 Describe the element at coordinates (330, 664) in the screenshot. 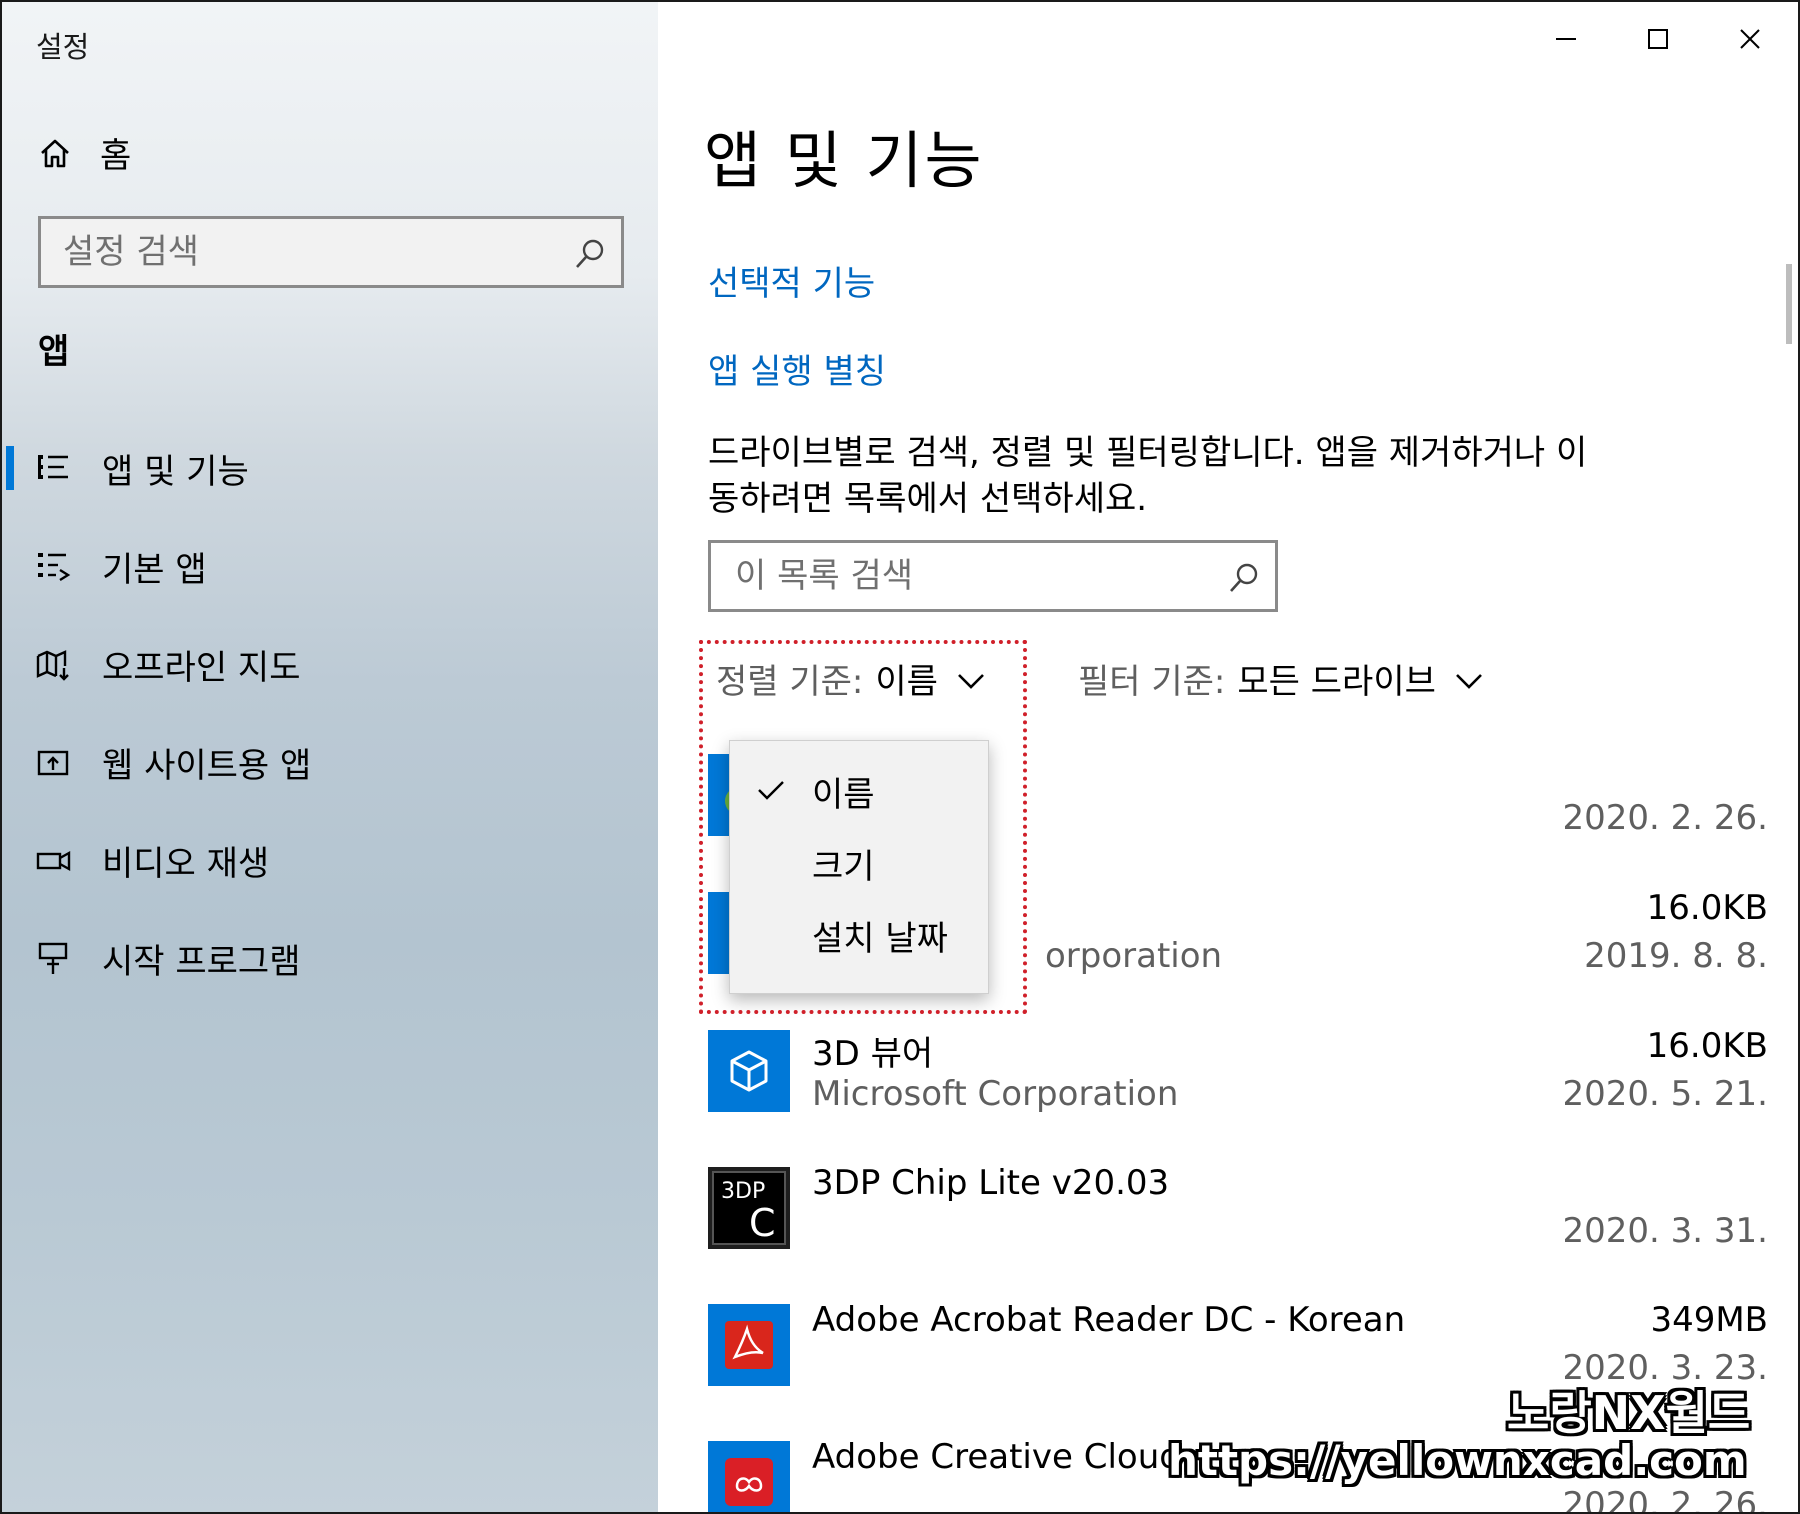

I see `sidebar-item-offline-maps: 오프라인 지도` at that location.